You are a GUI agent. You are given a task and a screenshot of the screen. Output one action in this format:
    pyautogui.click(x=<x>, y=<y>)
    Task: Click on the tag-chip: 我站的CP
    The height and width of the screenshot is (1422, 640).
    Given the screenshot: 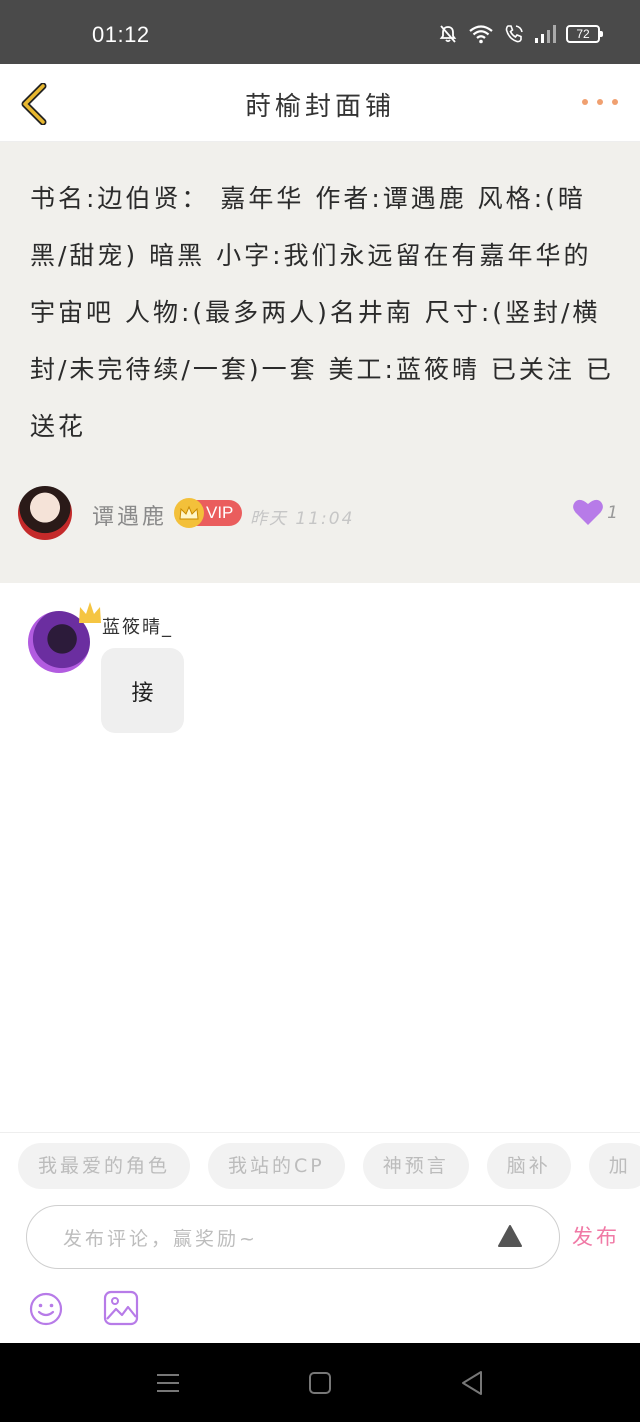 What is the action you would take?
    pyautogui.click(x=276, y=1166)
    